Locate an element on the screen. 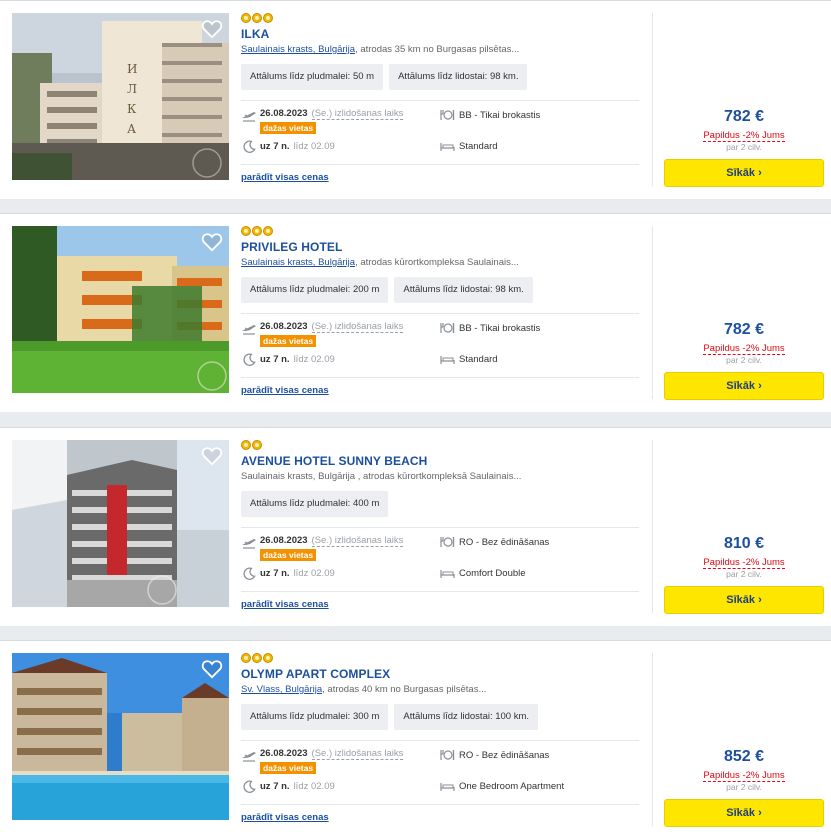 The image size is (831, 832). board-label: BB - Tikai brokastis is located at coordinates (500, 115).